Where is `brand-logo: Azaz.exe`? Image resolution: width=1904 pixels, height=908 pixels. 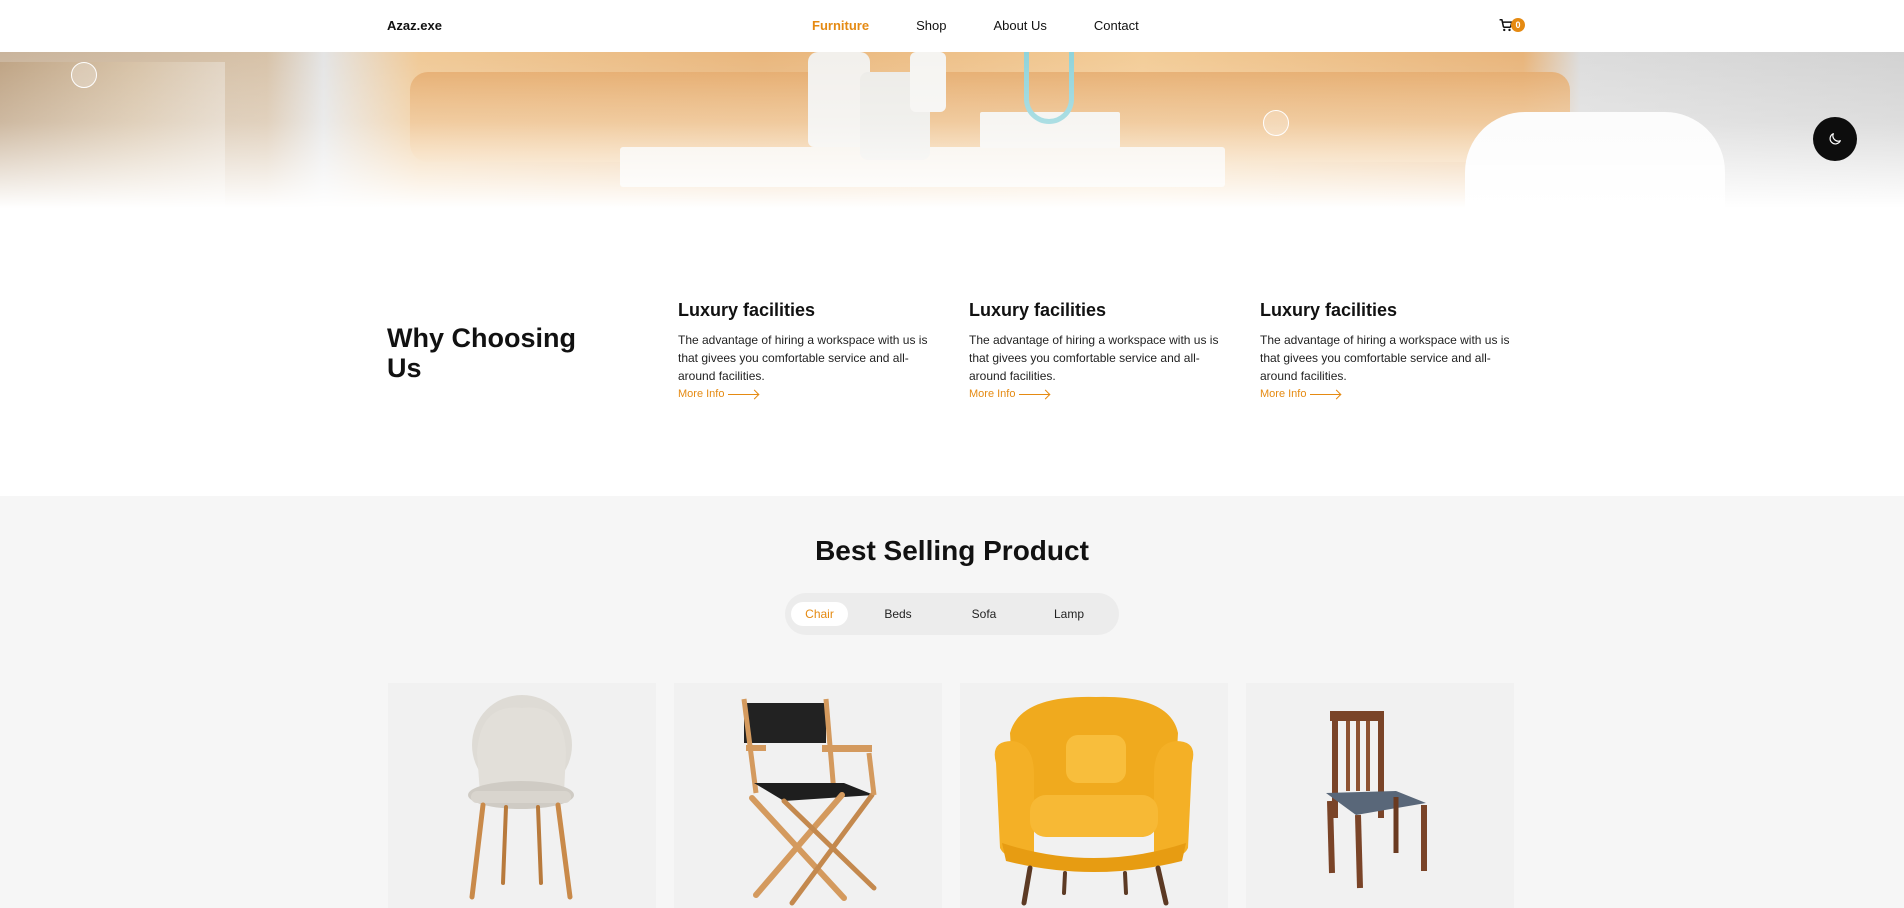 brand-logo: Azaz.exe is located at coordinates (414, 25).